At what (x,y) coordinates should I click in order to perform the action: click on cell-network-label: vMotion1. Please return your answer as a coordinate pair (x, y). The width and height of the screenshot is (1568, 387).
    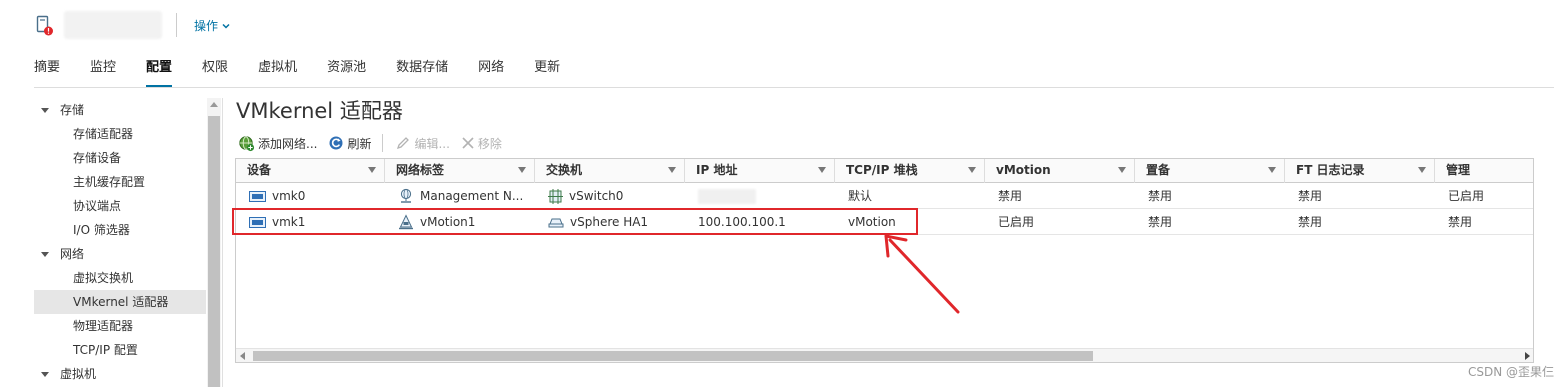
    Looking at the image, I should click on (460, 222).